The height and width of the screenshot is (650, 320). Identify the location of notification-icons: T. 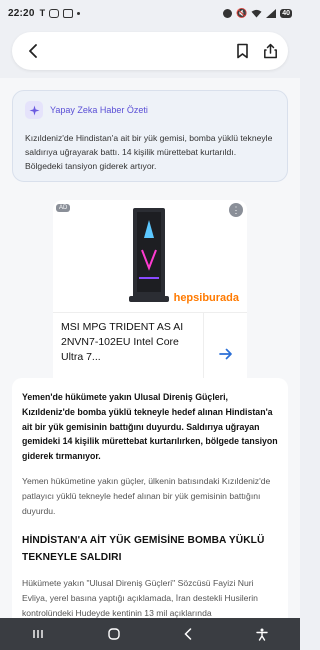
(60, 13).